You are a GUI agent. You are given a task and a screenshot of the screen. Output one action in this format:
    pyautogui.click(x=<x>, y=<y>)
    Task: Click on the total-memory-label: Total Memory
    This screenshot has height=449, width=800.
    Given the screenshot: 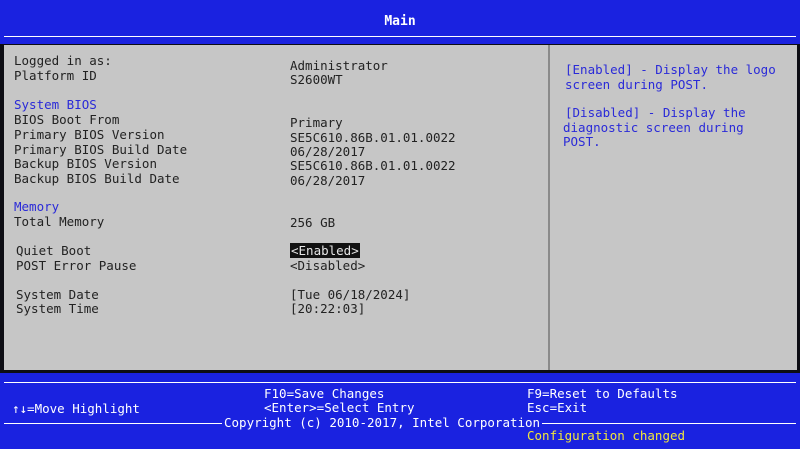 What is the action you would take?
    pyautogui.click(x=59, y=221)
    